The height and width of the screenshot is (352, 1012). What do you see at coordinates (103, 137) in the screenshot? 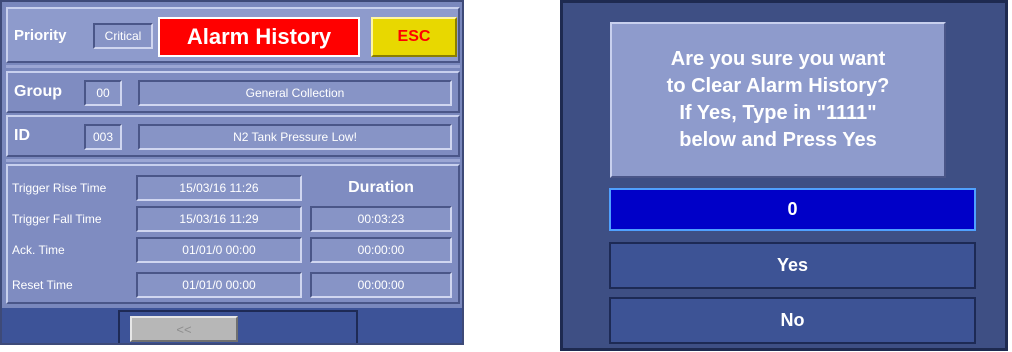
I see `id-code-field: 003` at bounding box center [103, 137].